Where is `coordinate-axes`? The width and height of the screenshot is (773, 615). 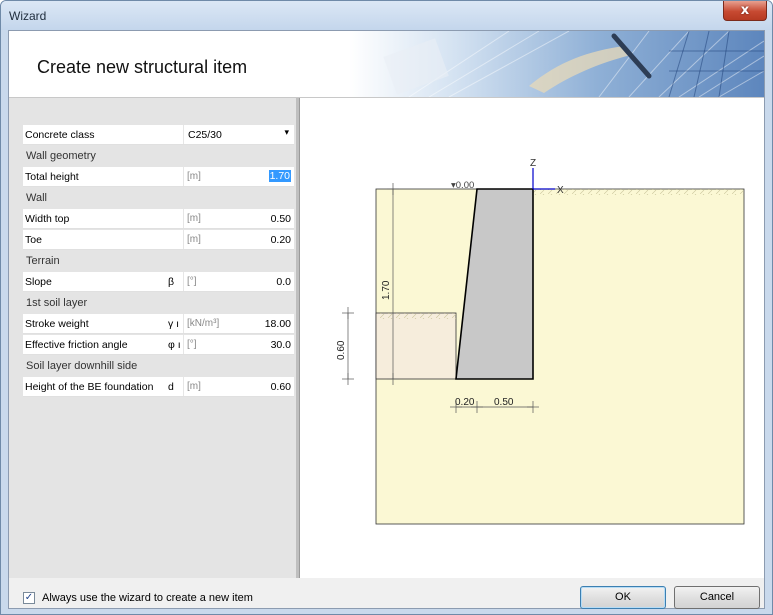
coordinate-axes is located at coordinates (543, 179).